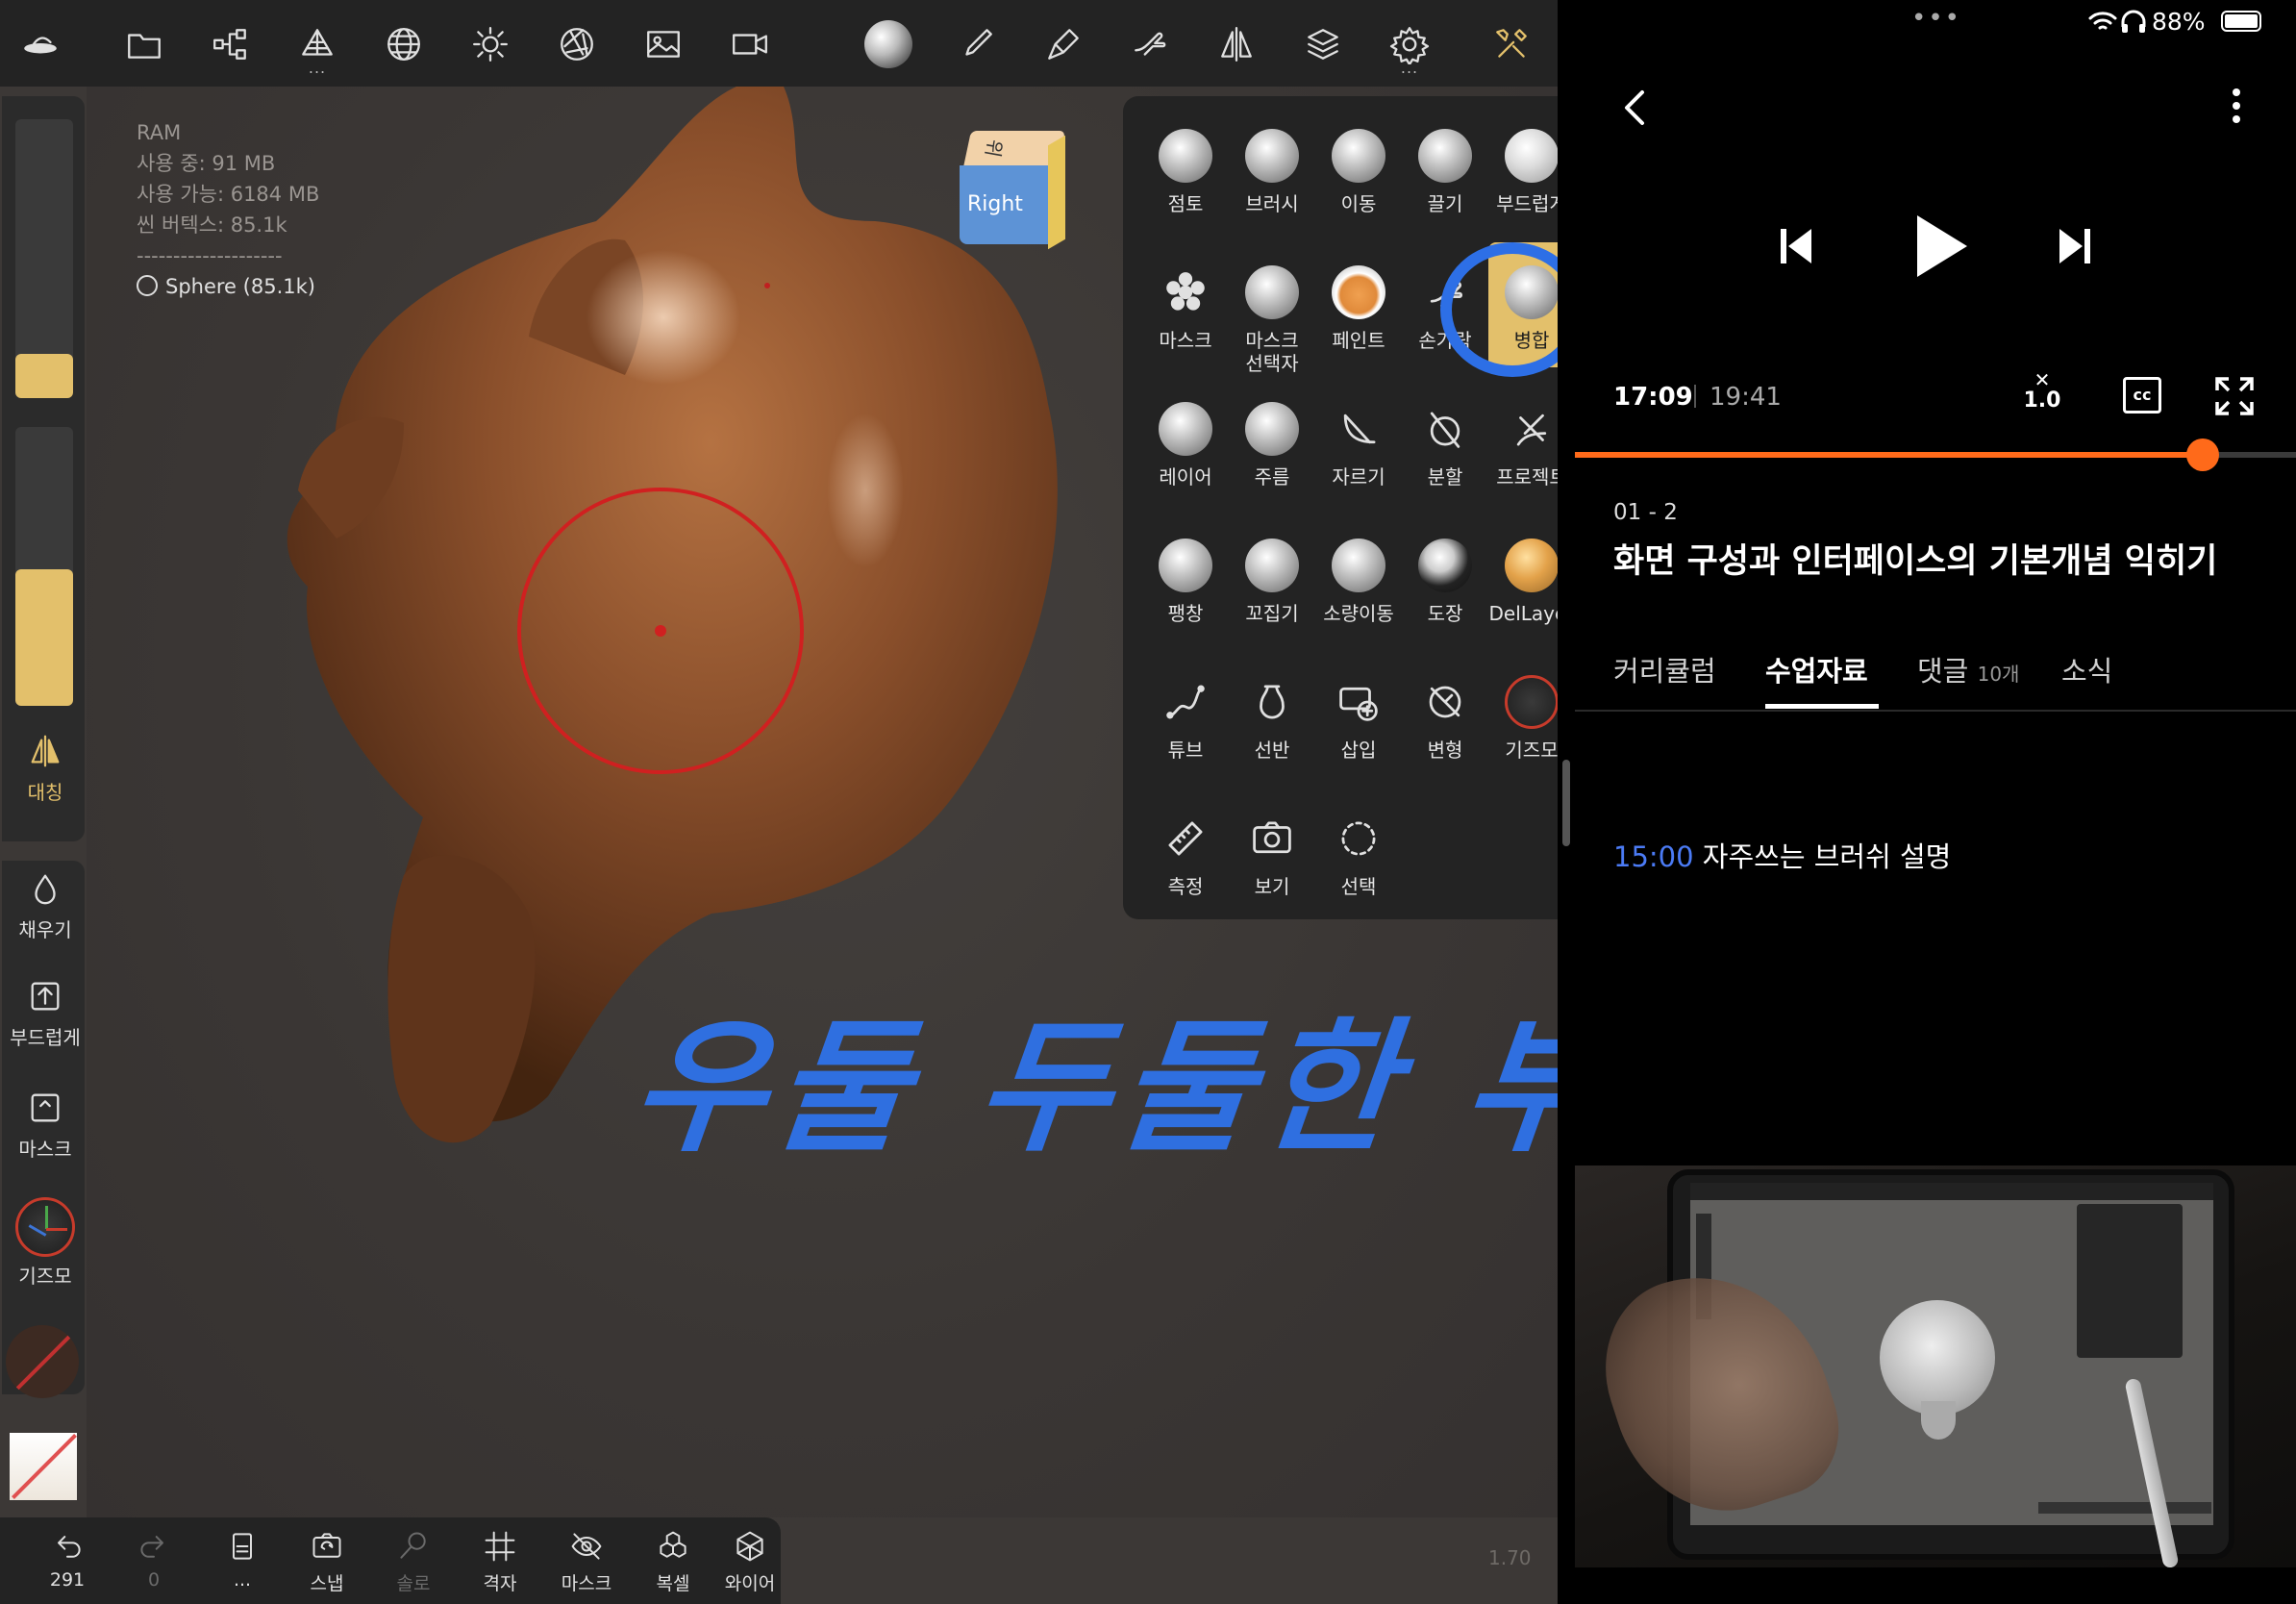  What do you see at coordinates (1358, 714) in the screenshot?
I see `tool-insert: 삽입` at bounding box center [1358, 714].